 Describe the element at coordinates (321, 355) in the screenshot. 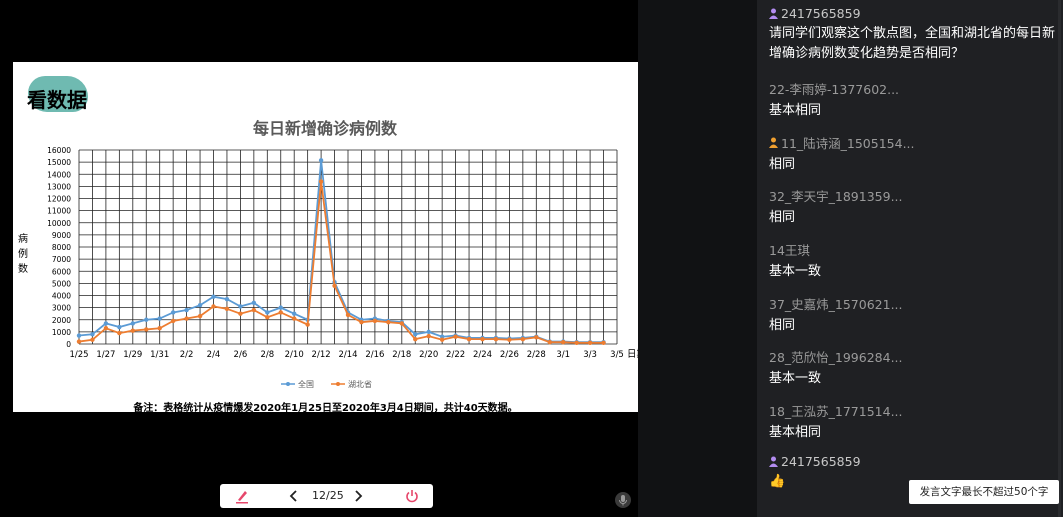

I see `x-tick-label: 2/12` at that location.